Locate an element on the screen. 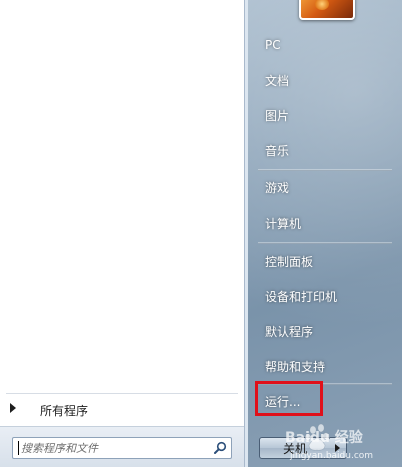 Image resolution: width=402 pixels, height=467 pixels. menu-item-label: 默认程序 is located at coordinates (289, 331).